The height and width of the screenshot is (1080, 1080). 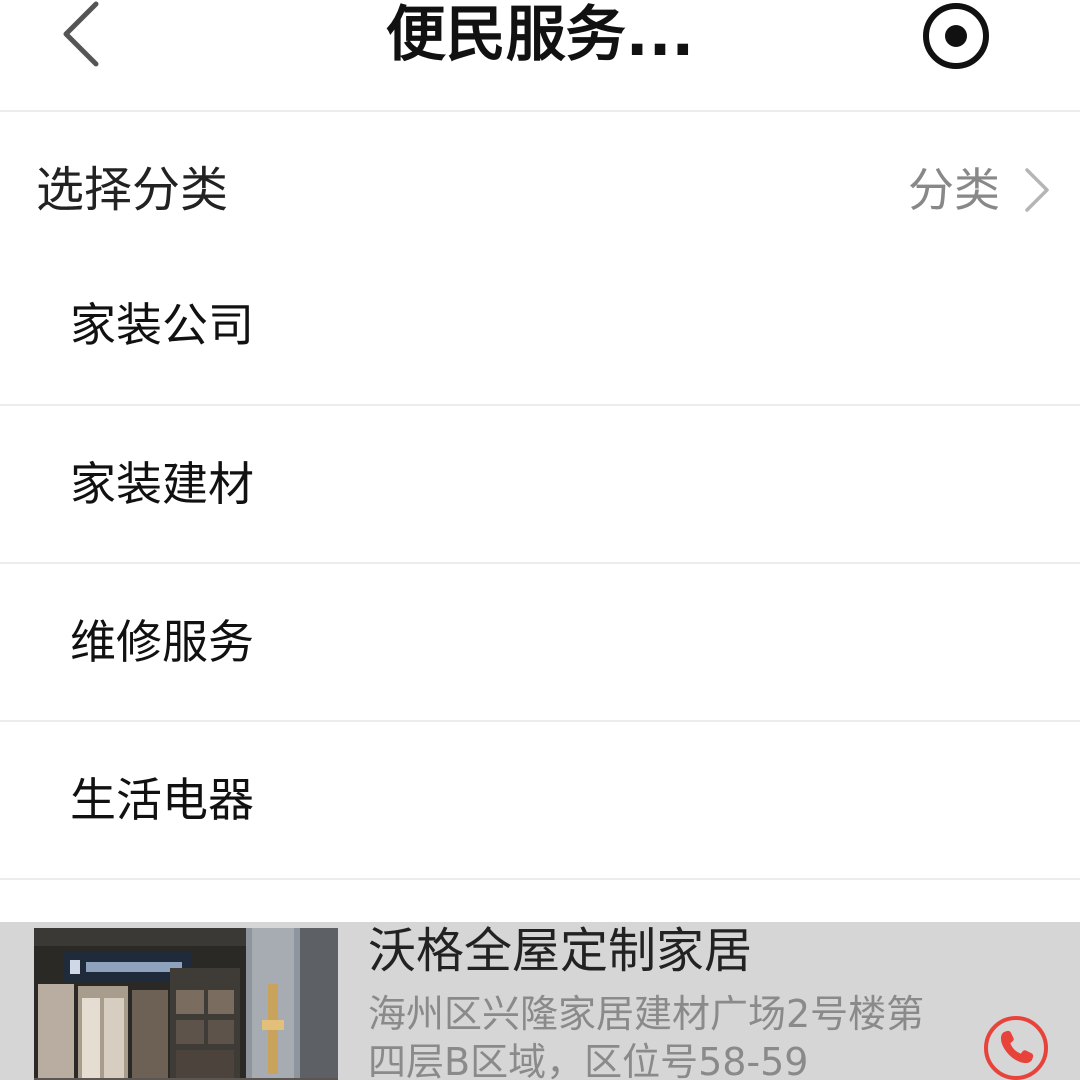 I want to click on list-item: 生活电器, so click(x=540, y=801).